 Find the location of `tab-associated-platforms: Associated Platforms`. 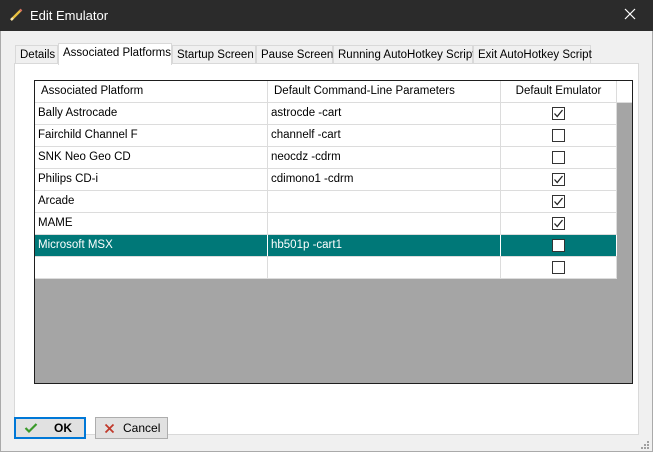

tab-associated-platforms: Associated Platforms is located at coordinates (115, 54).